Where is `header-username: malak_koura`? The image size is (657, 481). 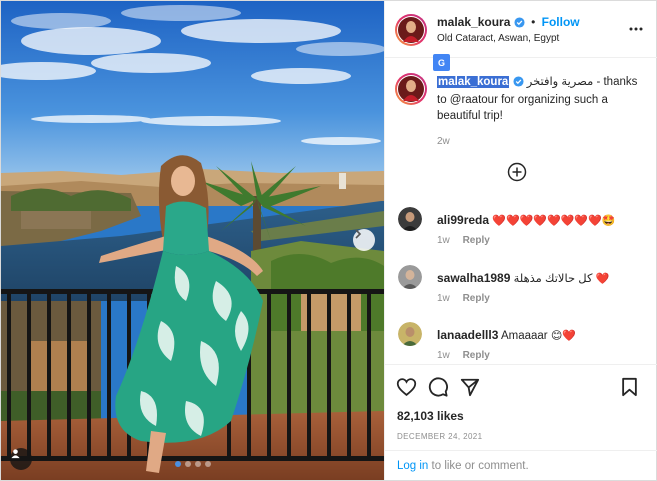 header-username: malak_koura is located at coordinates (473, 22).